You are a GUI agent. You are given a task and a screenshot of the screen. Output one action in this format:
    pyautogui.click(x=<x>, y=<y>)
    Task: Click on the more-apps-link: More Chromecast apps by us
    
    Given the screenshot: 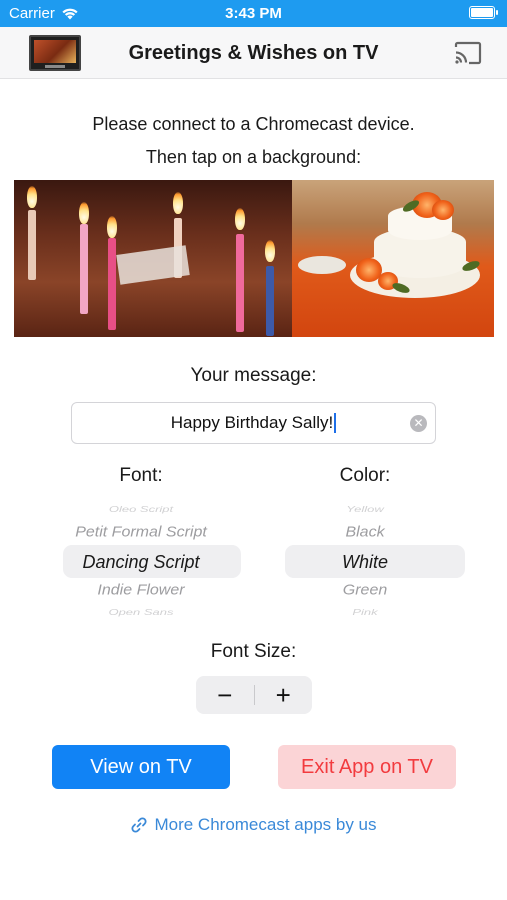 What is the action you would take?
    pyautogui.click(x=253, y=825)
    